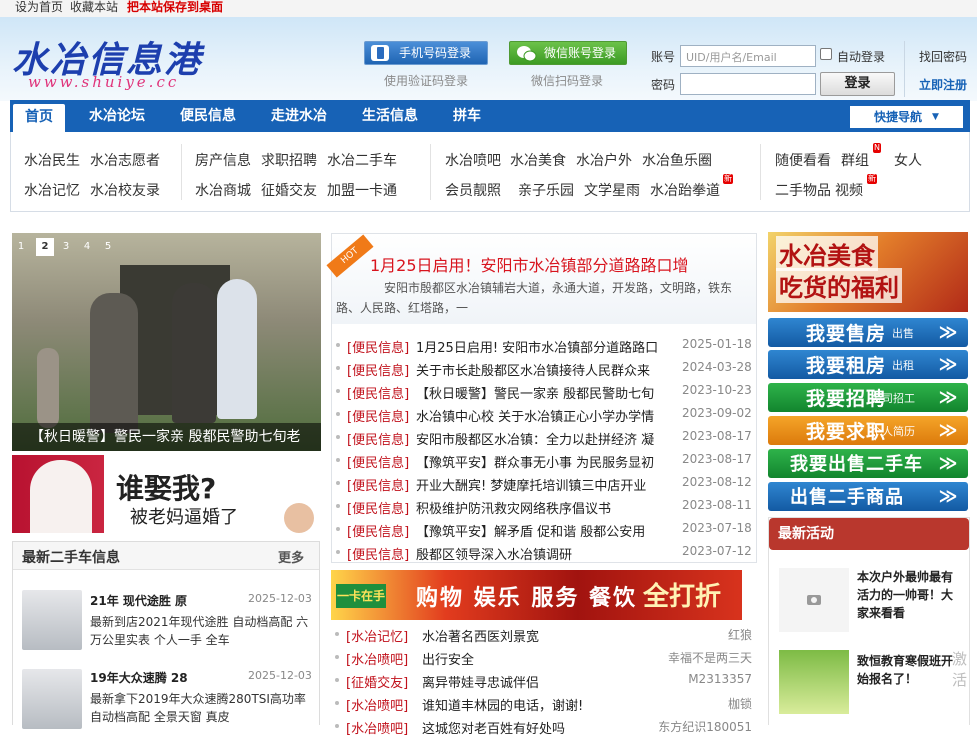 This screenshot has width=977, height=739. What do you see at coordinates (568, 53) in the screenshot?
I see `wechat-login-button: 微信账号登录` at bounding box center [568, 53].